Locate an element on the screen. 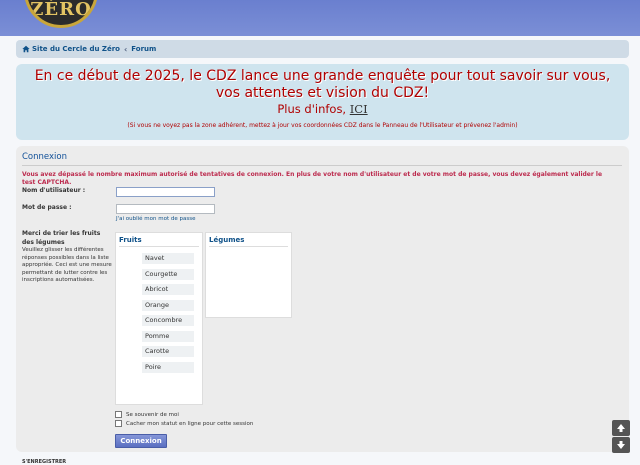  list-item: Orange is located at coordinates (168, 305).